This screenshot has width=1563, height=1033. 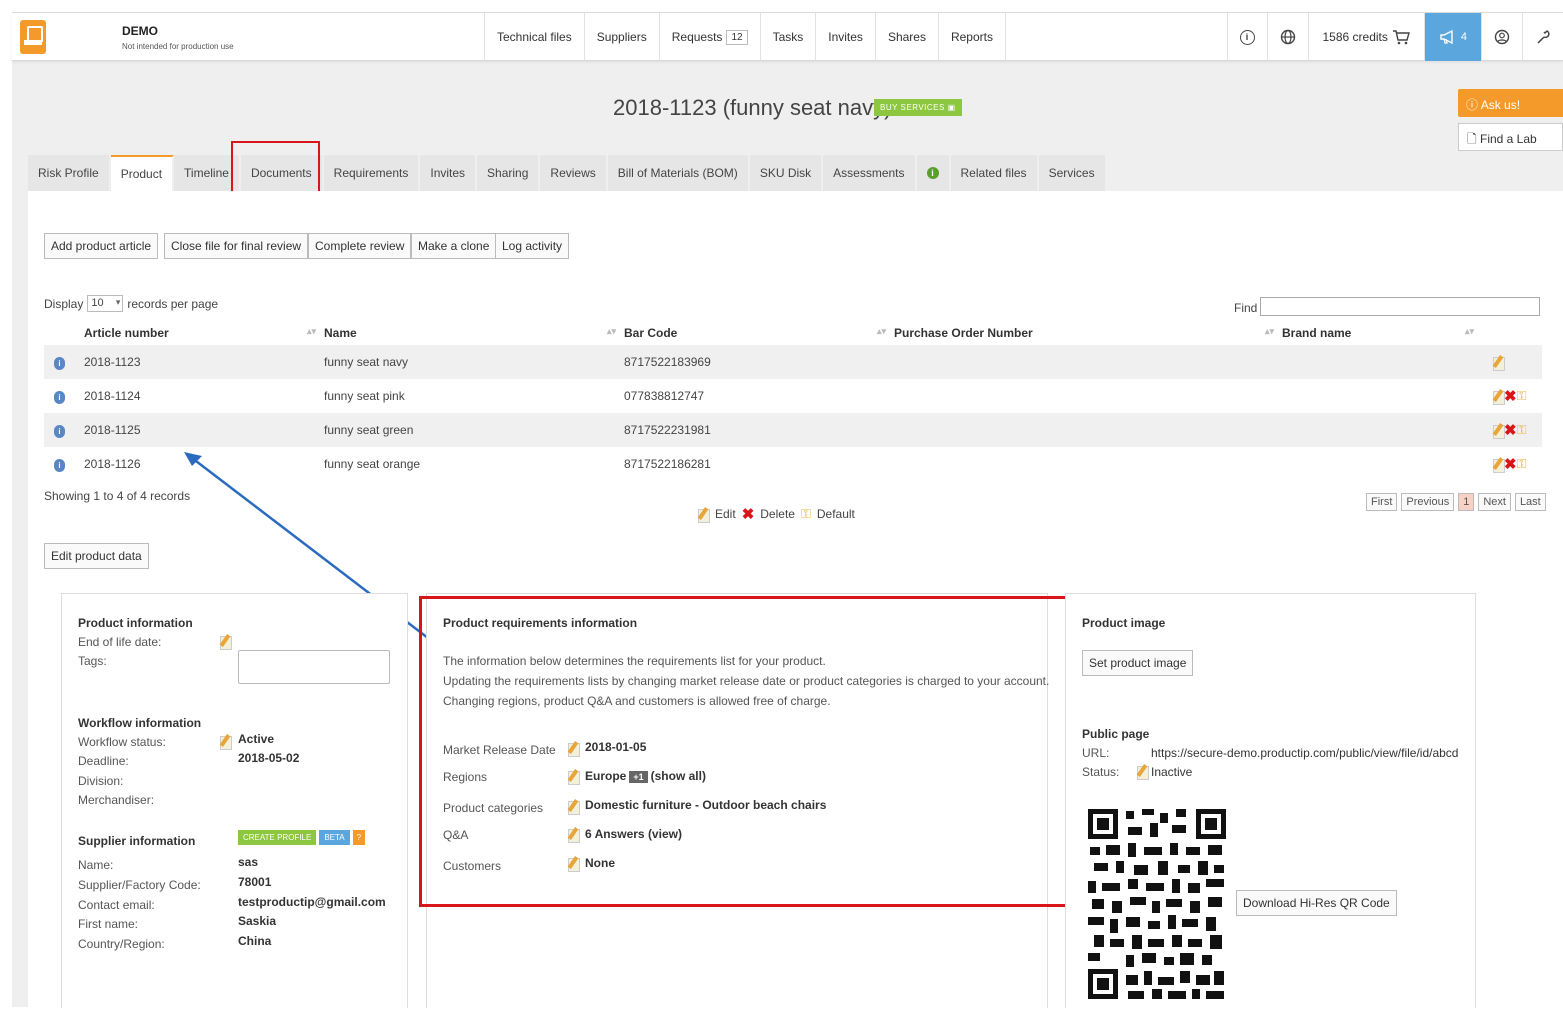 What do you see at coordinates (1530, 502) in the screenshot?
I see `pager-last: Last` at bounding box center [1530, 502].